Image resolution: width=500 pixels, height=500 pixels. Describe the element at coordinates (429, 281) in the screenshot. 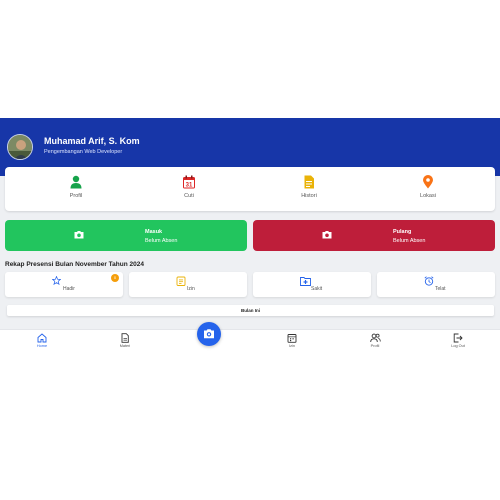

I see `alarm-clock-icon` at that location.